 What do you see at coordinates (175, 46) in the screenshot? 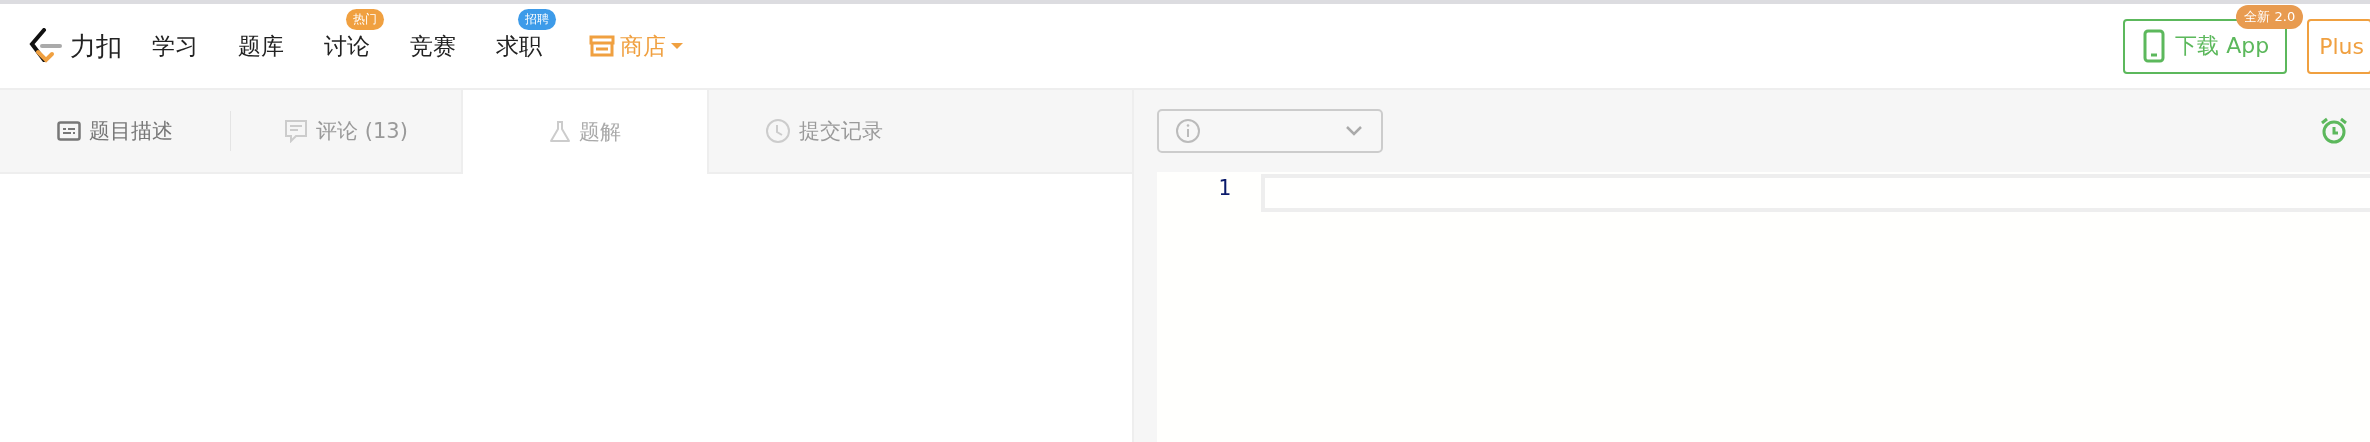
I see `nav-link: 学习` at bounding box center [175, 46].